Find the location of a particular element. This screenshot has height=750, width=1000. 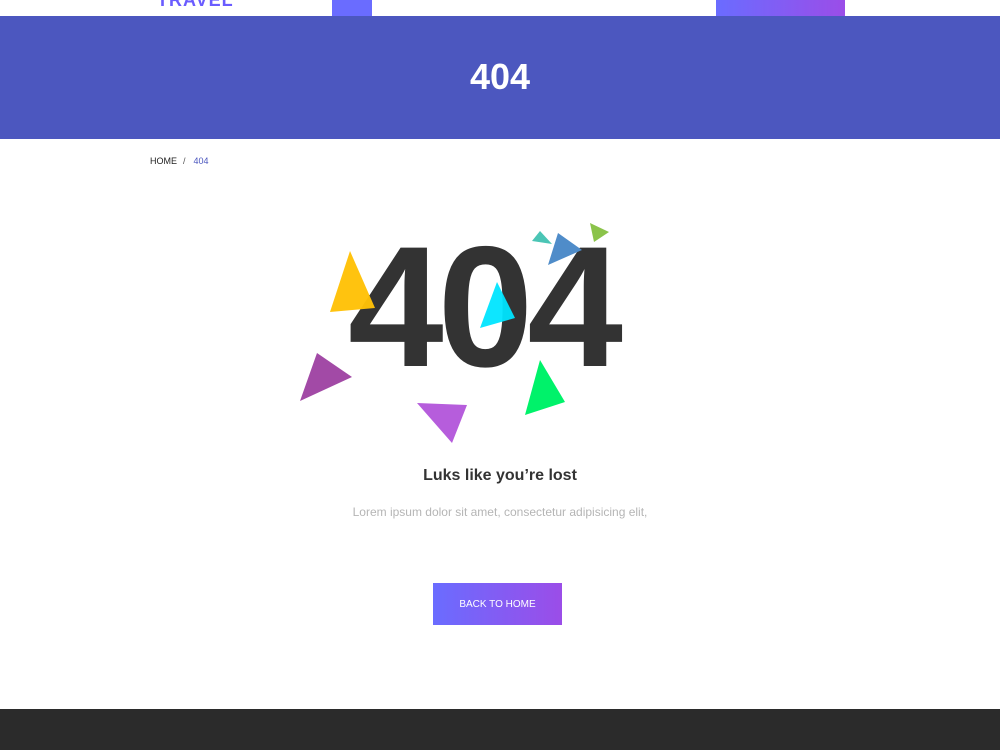

triangle-green is located at coordinates (545, 387).